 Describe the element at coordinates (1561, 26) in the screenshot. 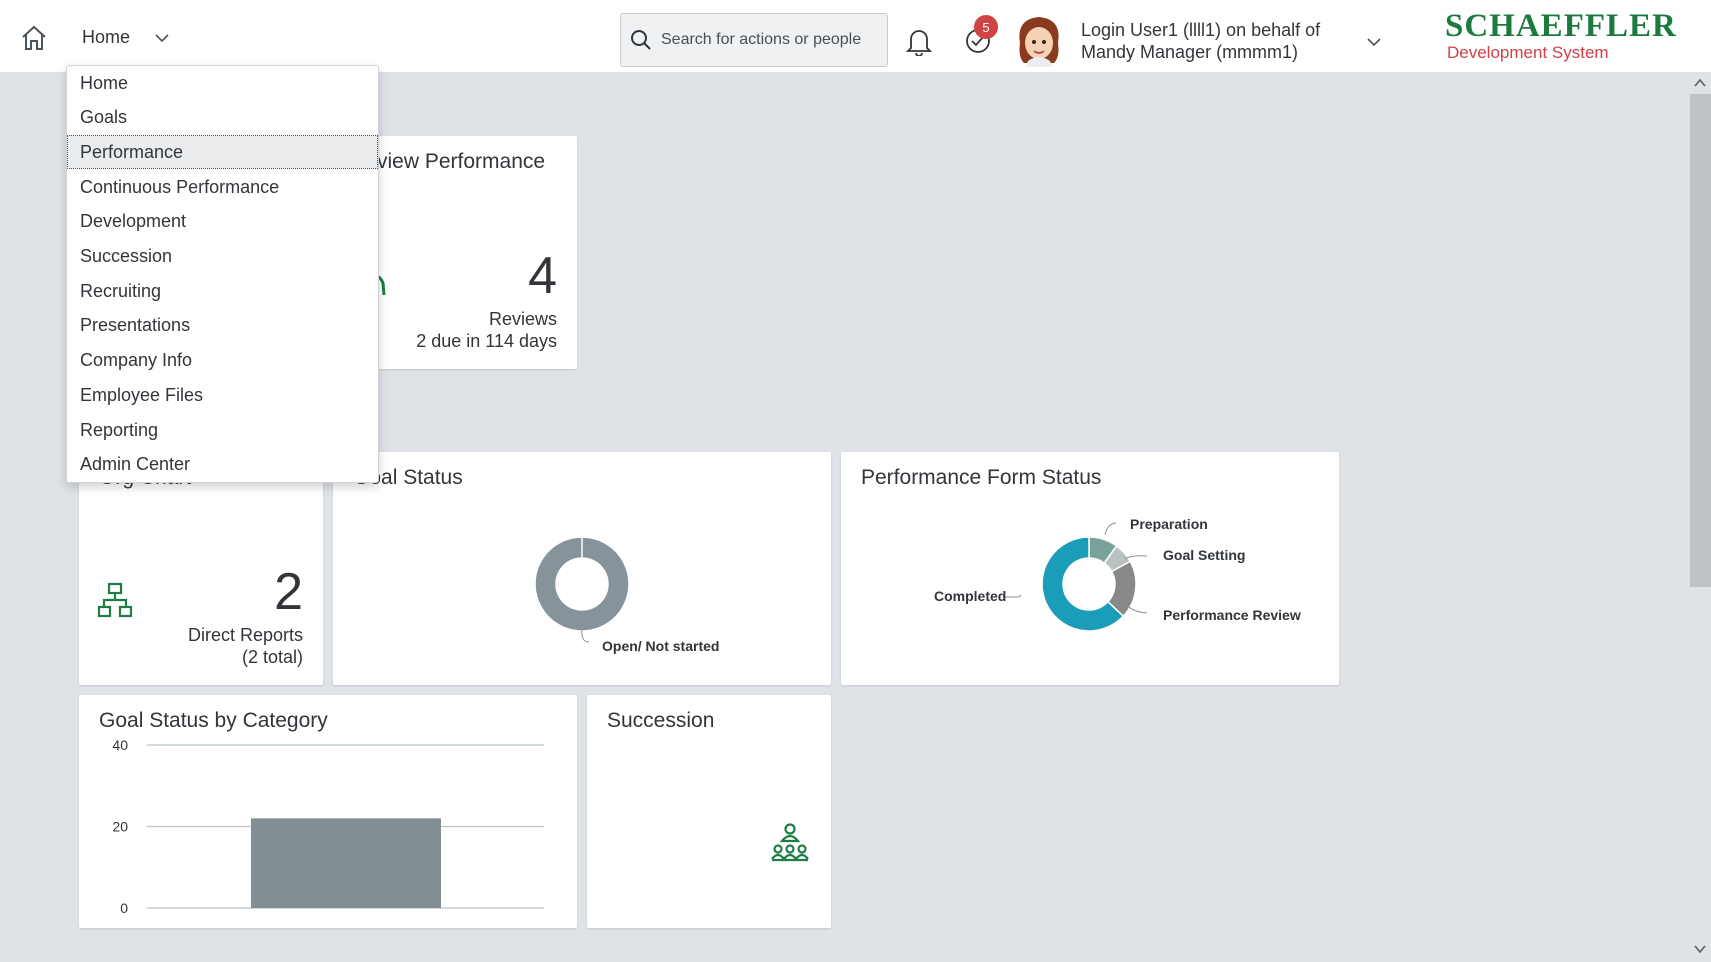

I see `logo-brand: SCHAEFFLER` at that location.